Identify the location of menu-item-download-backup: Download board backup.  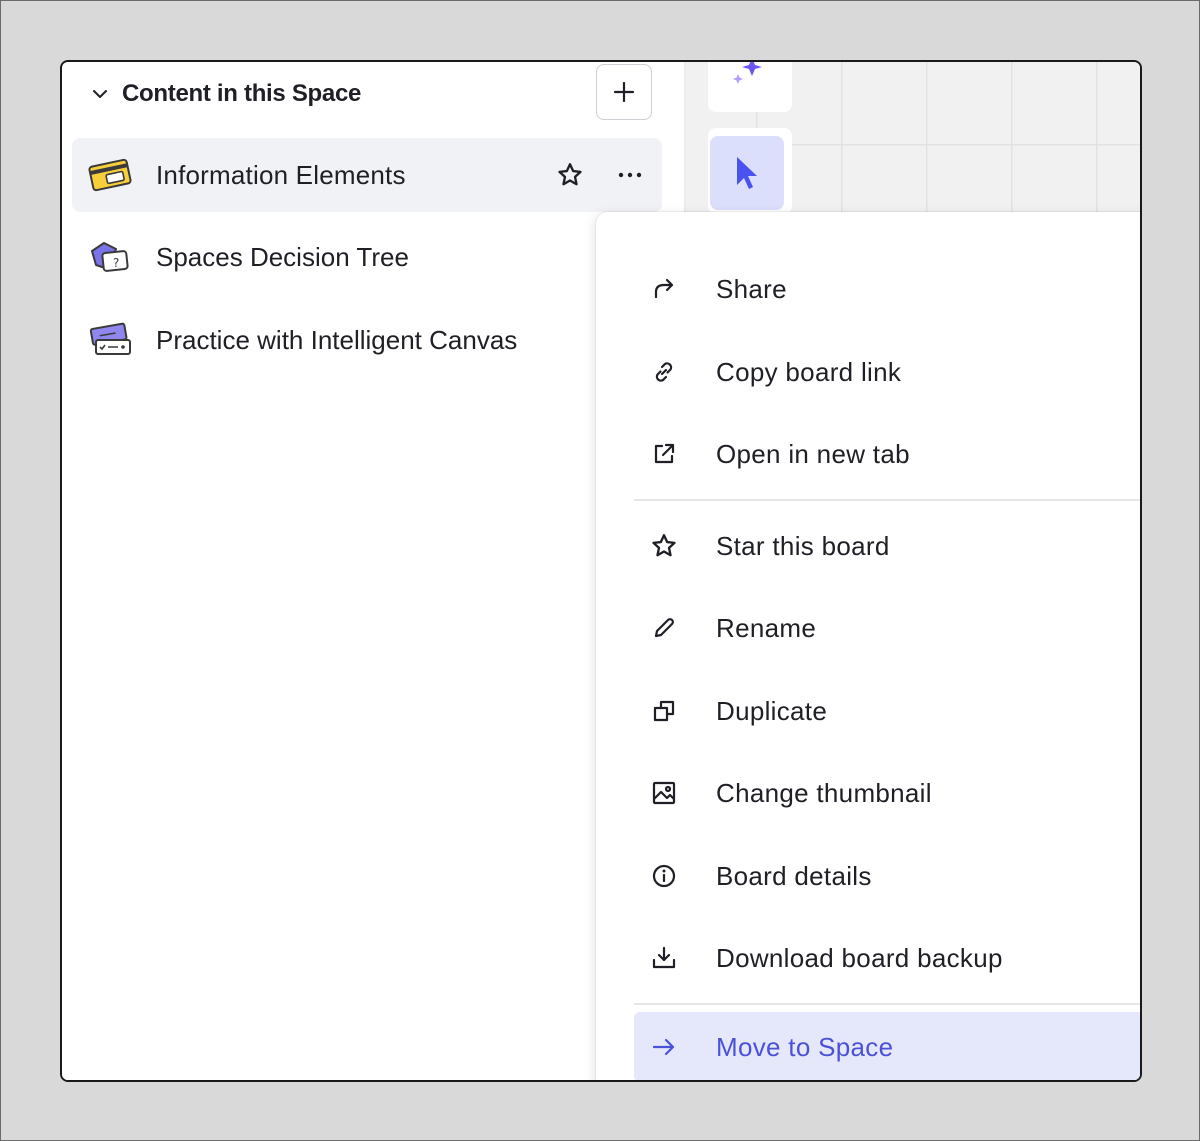
(887, 958).